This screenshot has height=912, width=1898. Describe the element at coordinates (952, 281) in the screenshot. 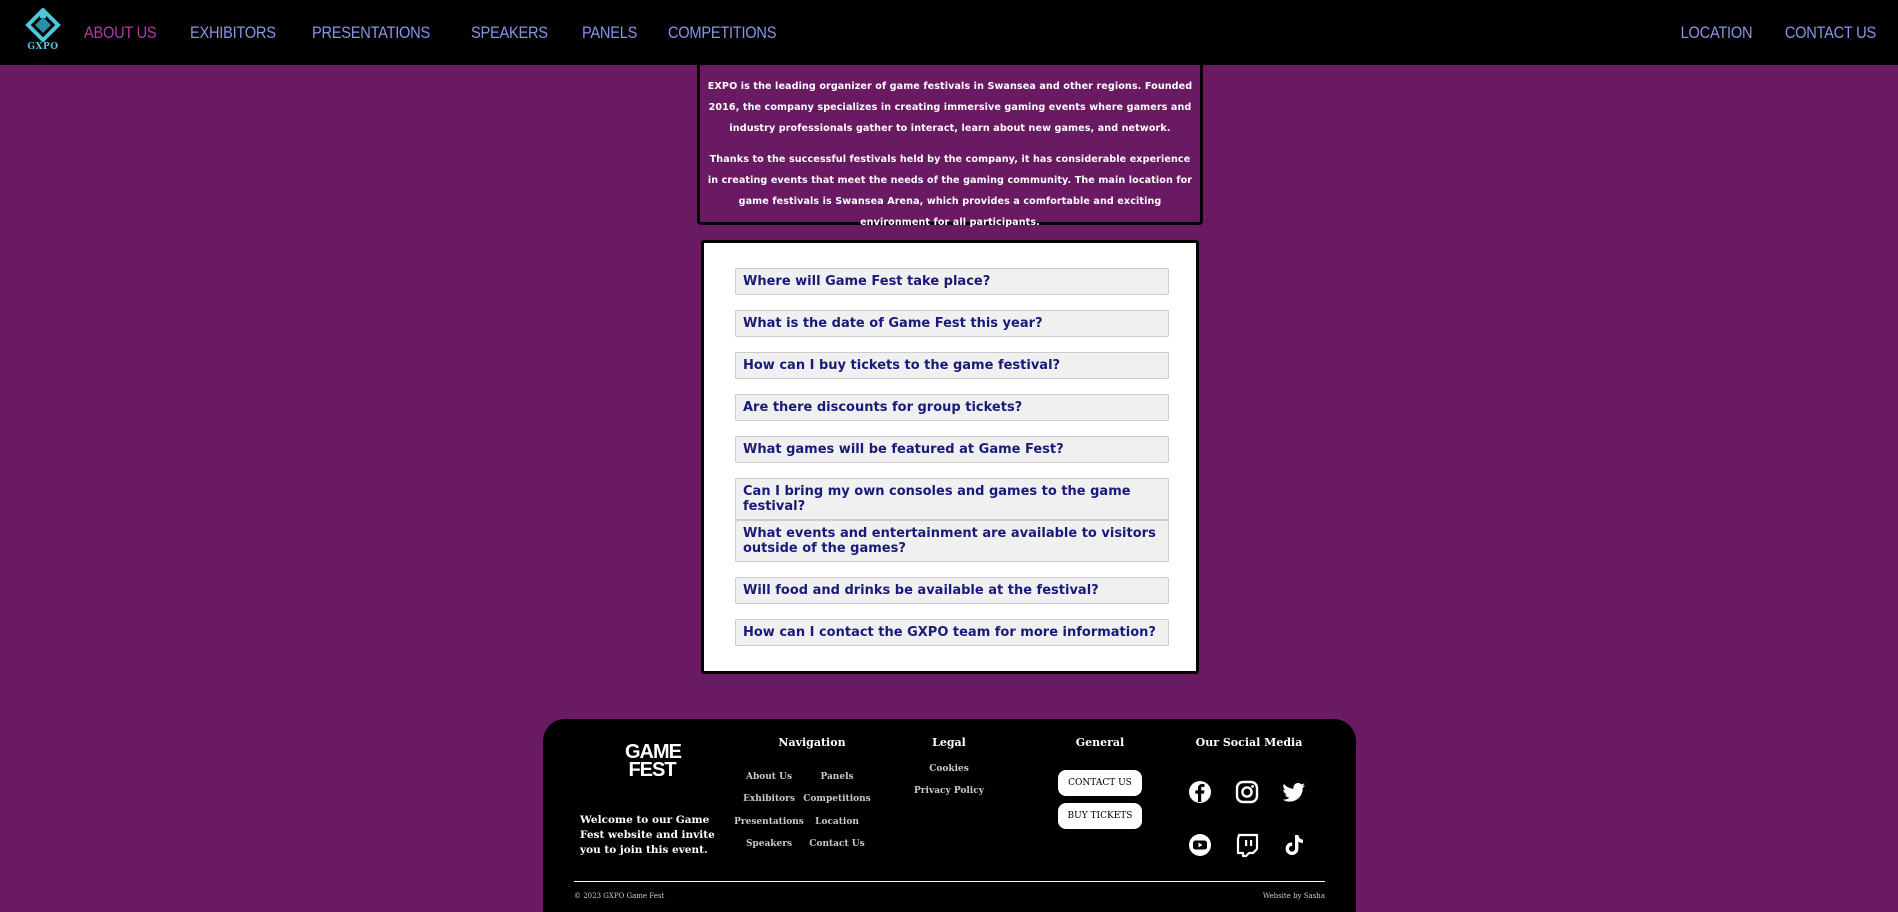

I see `faq-question: Where will Game Fest take place?` at that location.